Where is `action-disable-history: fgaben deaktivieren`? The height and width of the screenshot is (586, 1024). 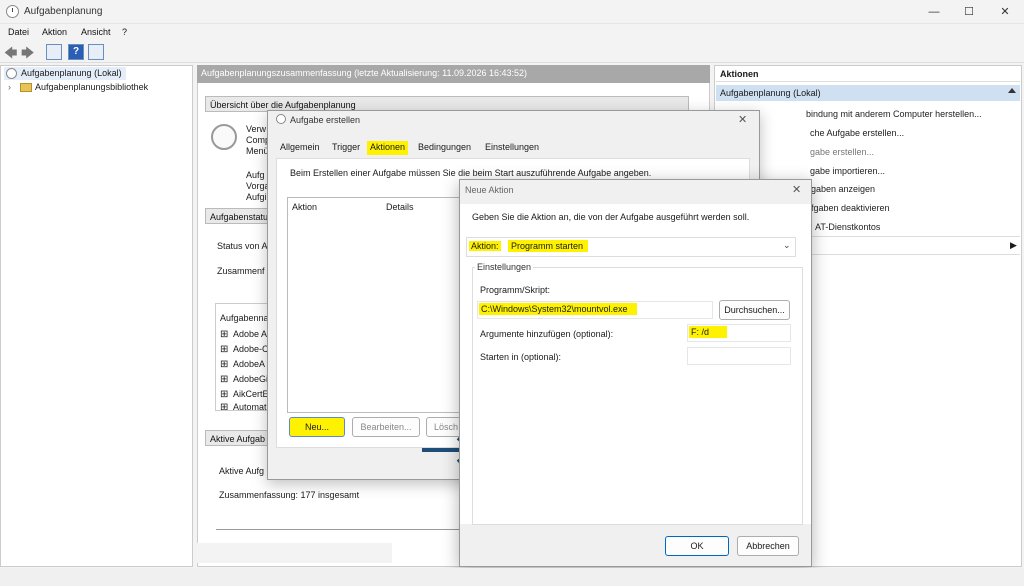 action-disable-history: fgaben deaktivieren is located at coordinates (850, 208).